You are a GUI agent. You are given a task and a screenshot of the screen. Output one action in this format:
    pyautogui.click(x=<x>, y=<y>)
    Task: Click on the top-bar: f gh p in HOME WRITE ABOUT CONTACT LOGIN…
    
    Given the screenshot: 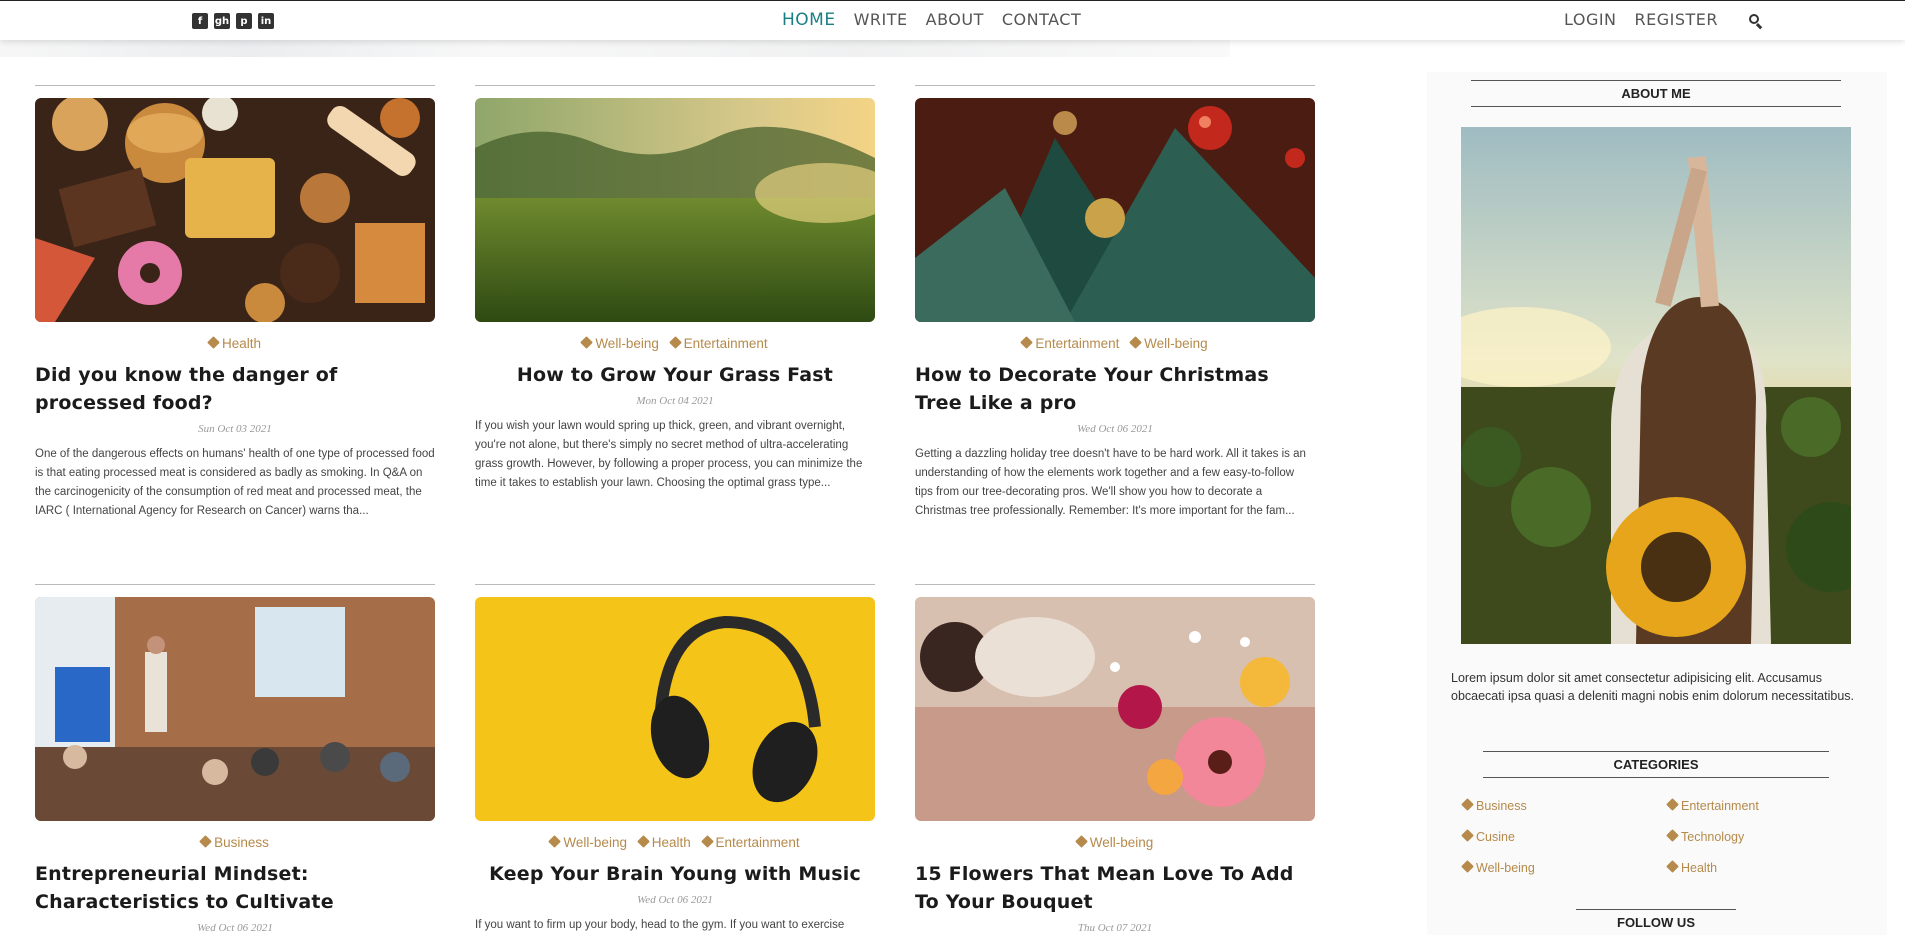 What is the action you would take?
    pyautogui.click(x=952, y=20)
    